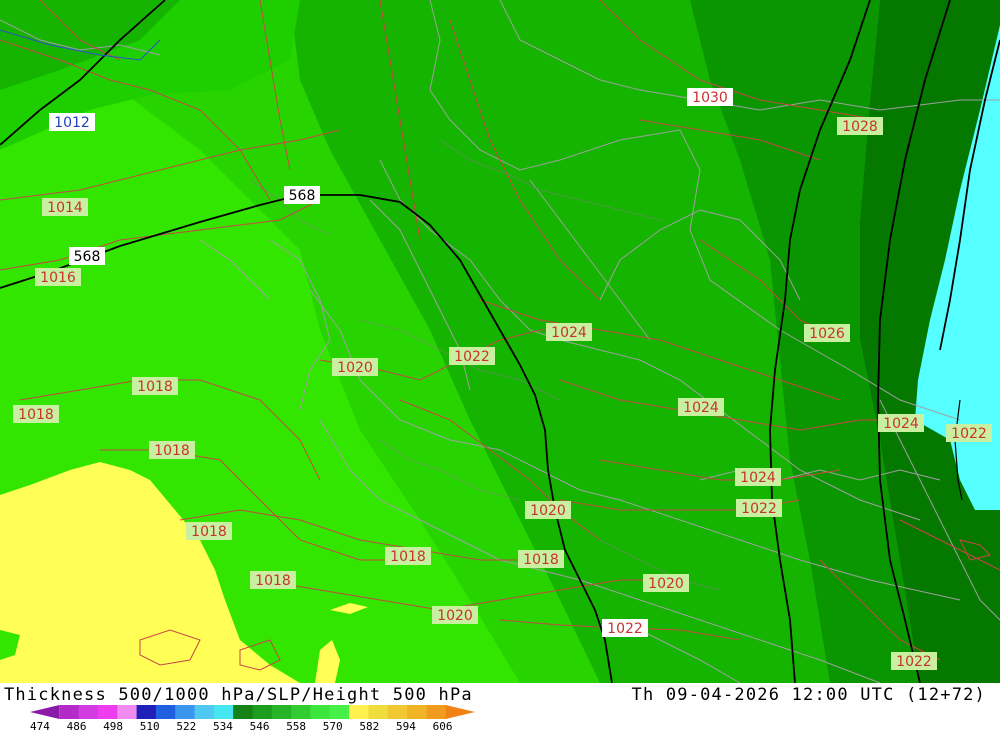  I want to click on legend-tick-label: 486, so click(76, 726).